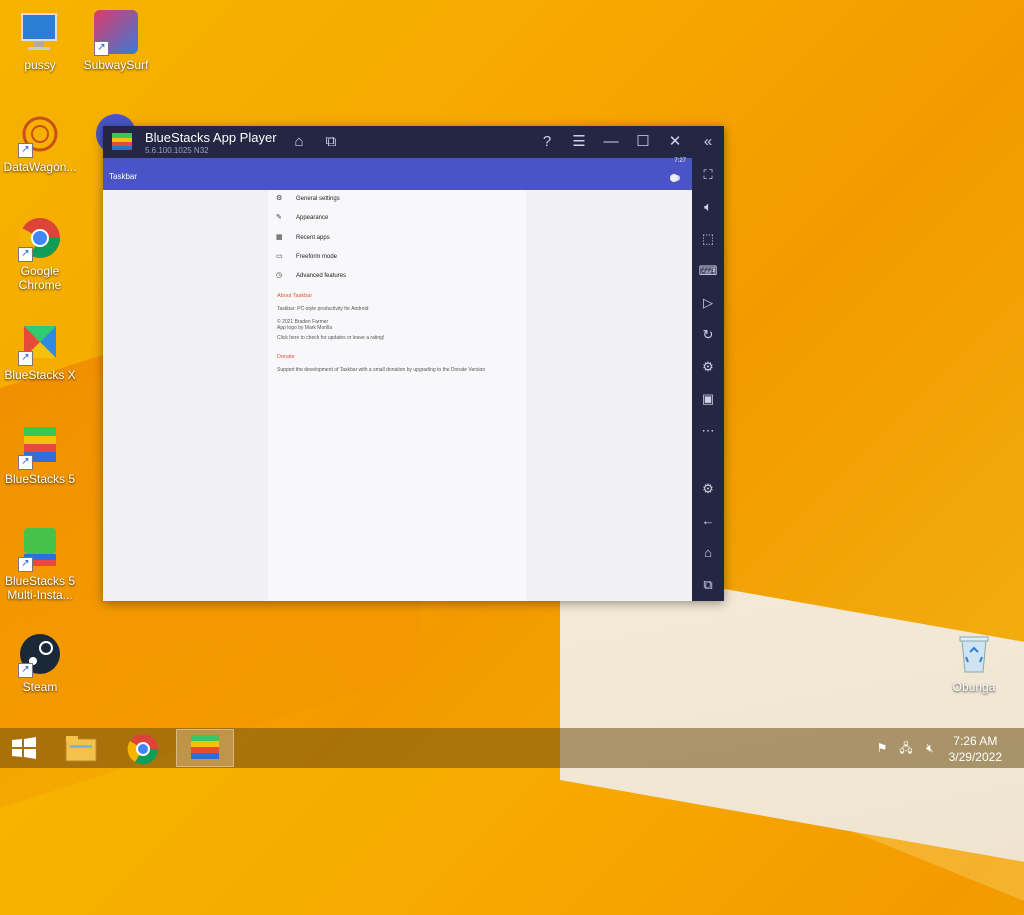  What do you see at coordinates (295, 296) in the screenshot?
I see `about-heading: About Taskbar` at bounding box center [295, 296].